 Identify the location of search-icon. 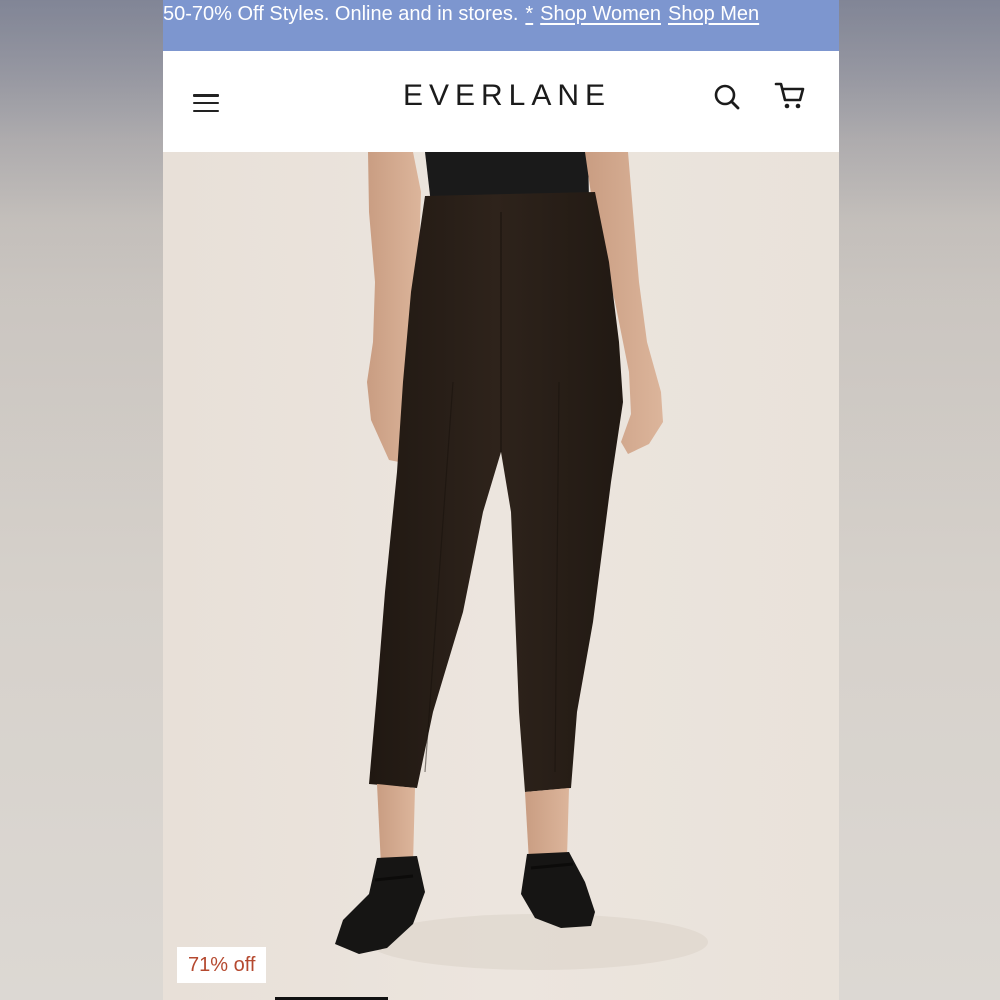
(727, 97).